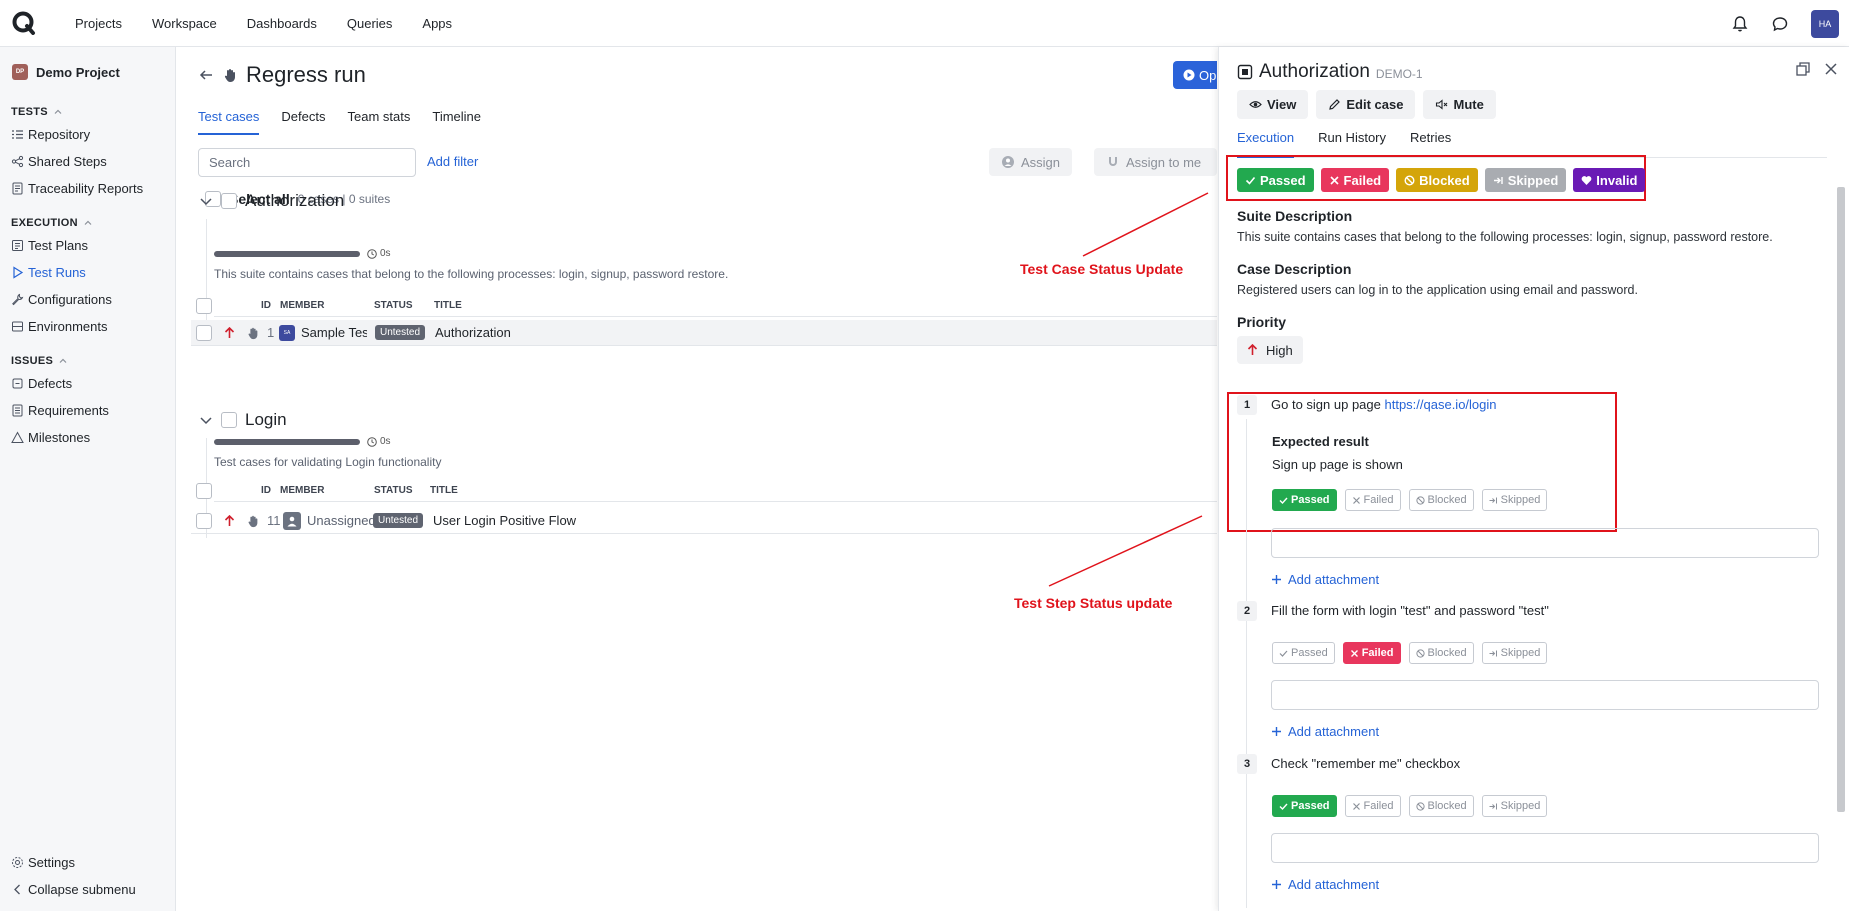 This screenshot has height=911, width=1849. I want to click on status-skipped-button: Skipped, so click(1525, 180).